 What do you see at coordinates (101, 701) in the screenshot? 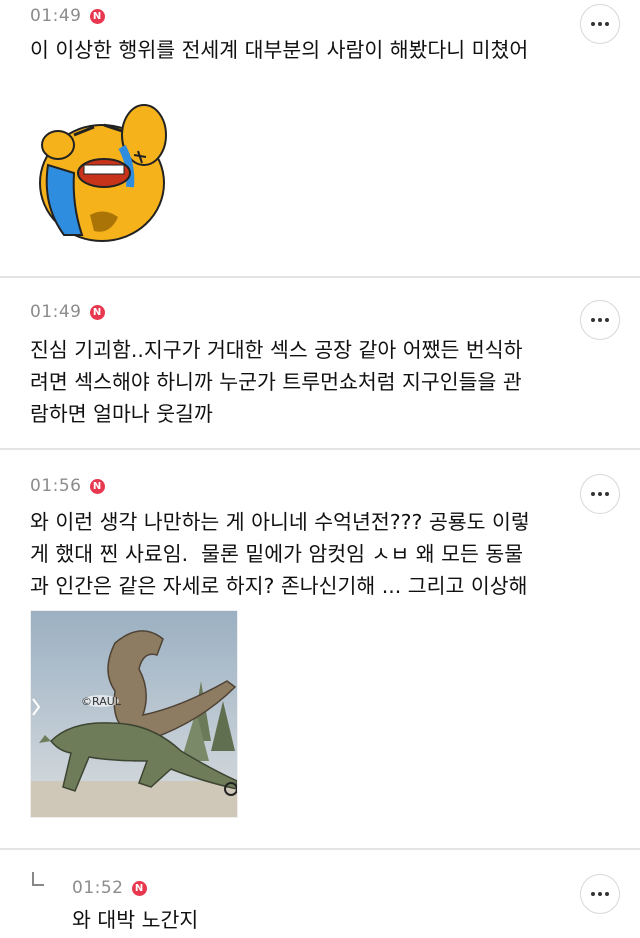
I see `watermark-text: ©RAUL` at bounding box center [101, 701].